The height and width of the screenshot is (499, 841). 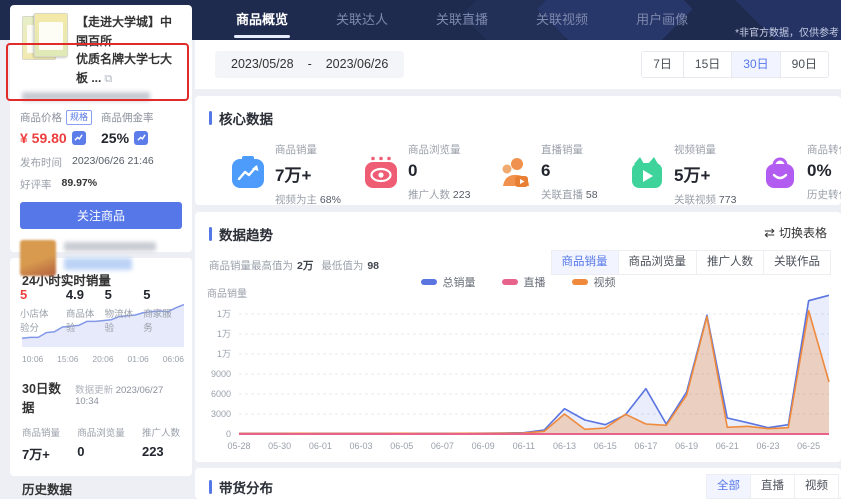 I want to click on nav-tab-related-creators: 关联达人, so click(x=362, y=20).